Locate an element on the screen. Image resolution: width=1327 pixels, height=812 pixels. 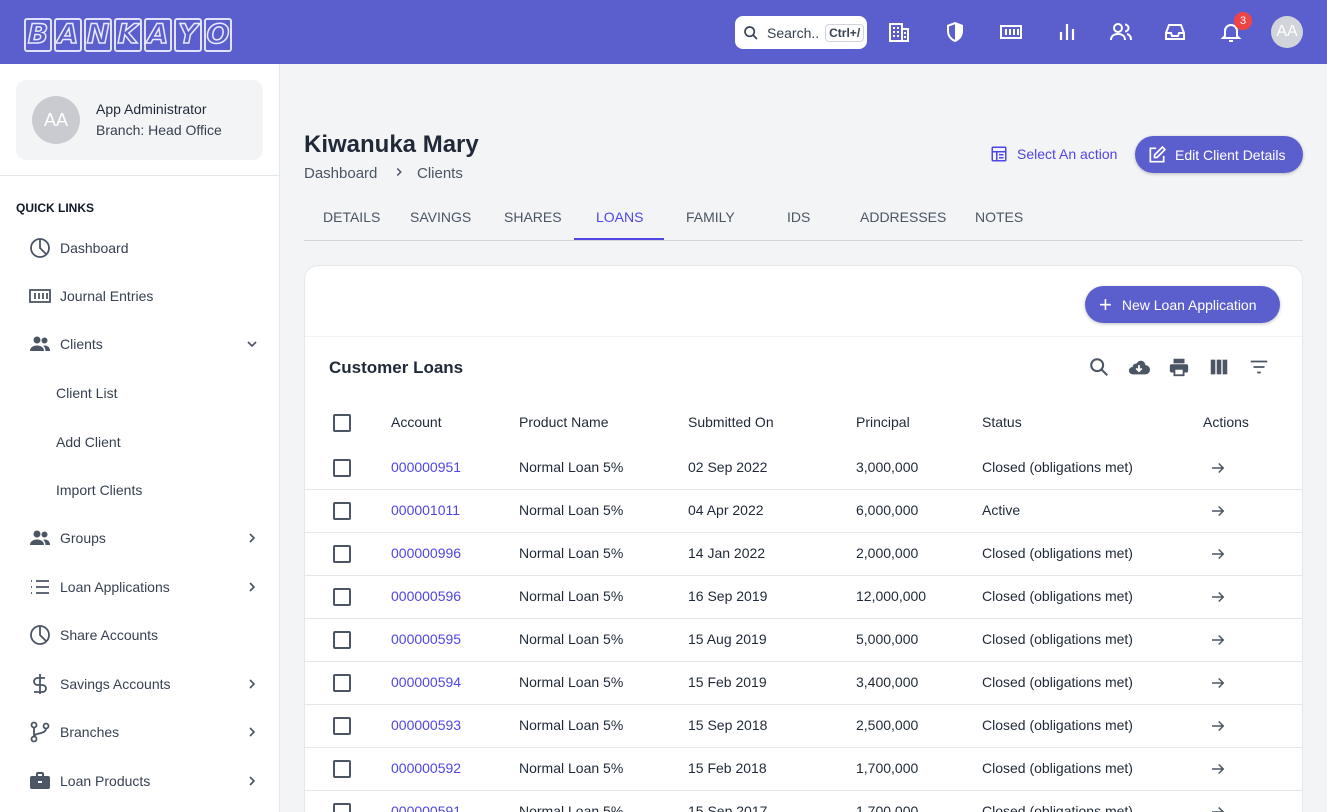
loan-status: Active is located at coordinates (1001, 510).